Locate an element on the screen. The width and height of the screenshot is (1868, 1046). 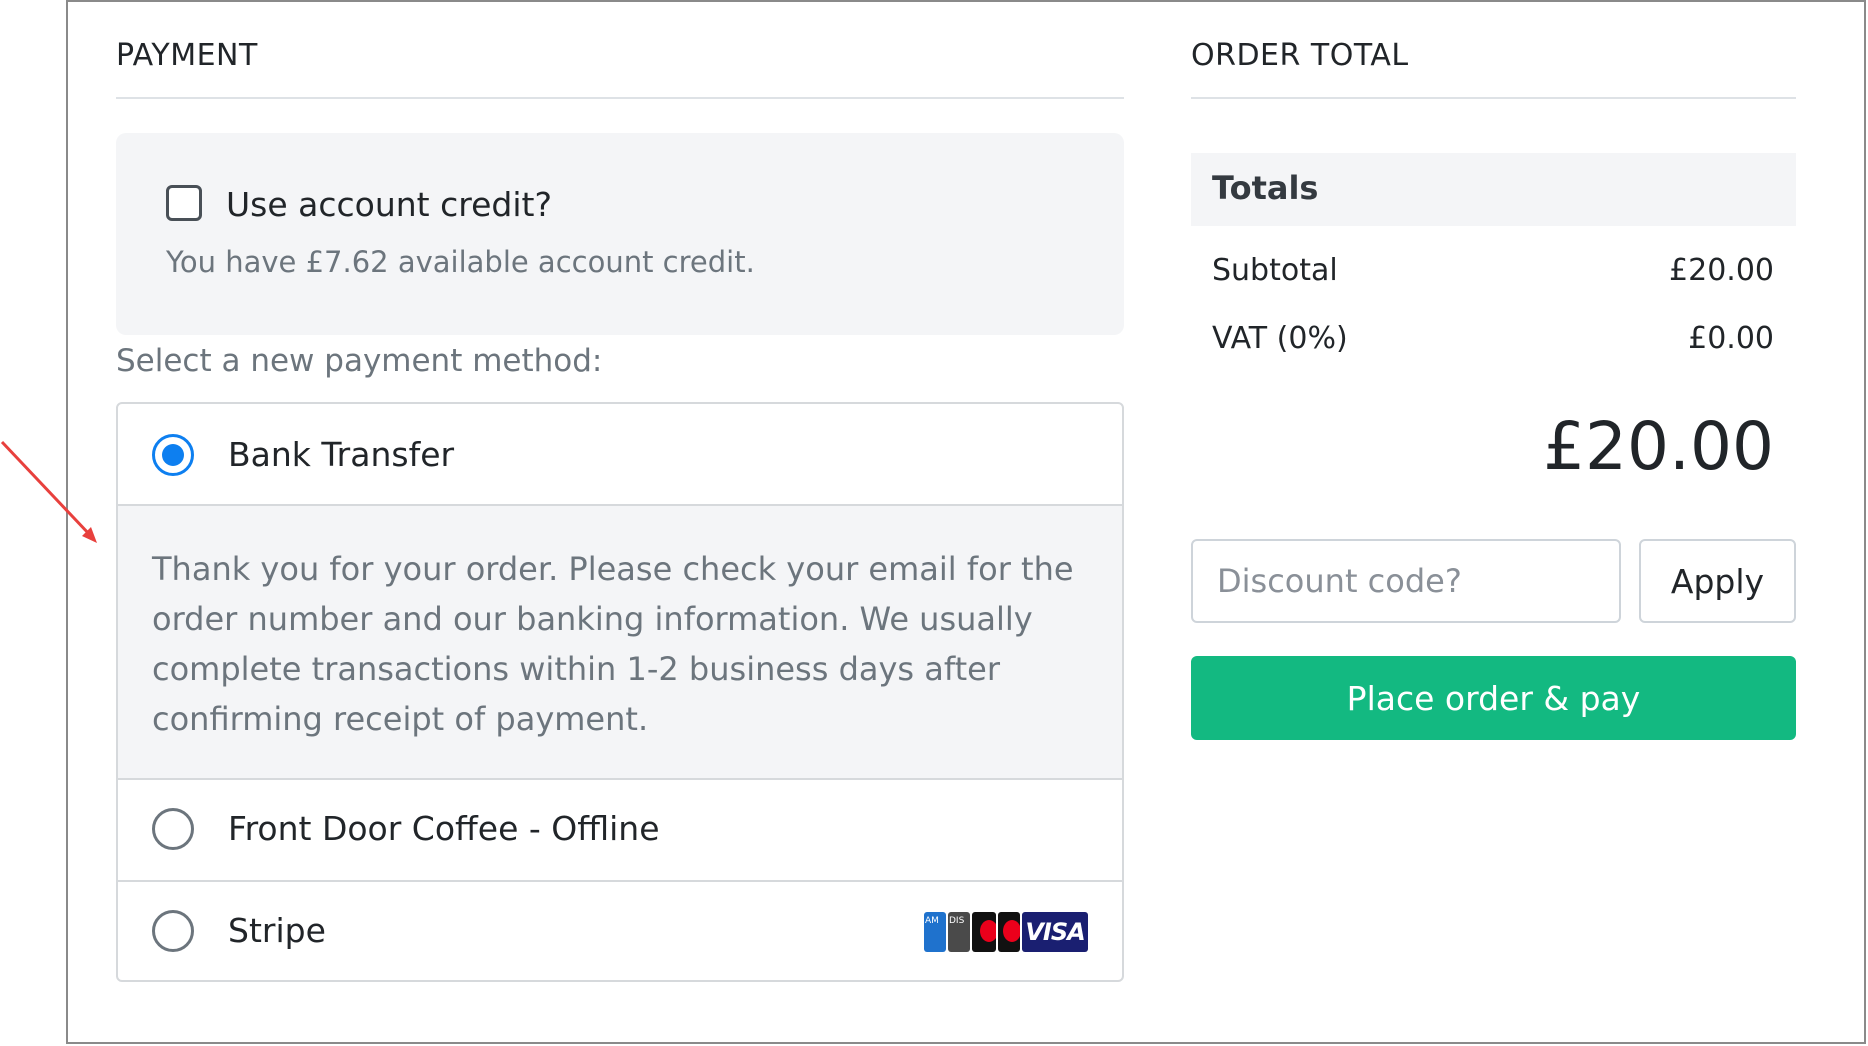
stripe-radio is located at coordinates (173, 931).